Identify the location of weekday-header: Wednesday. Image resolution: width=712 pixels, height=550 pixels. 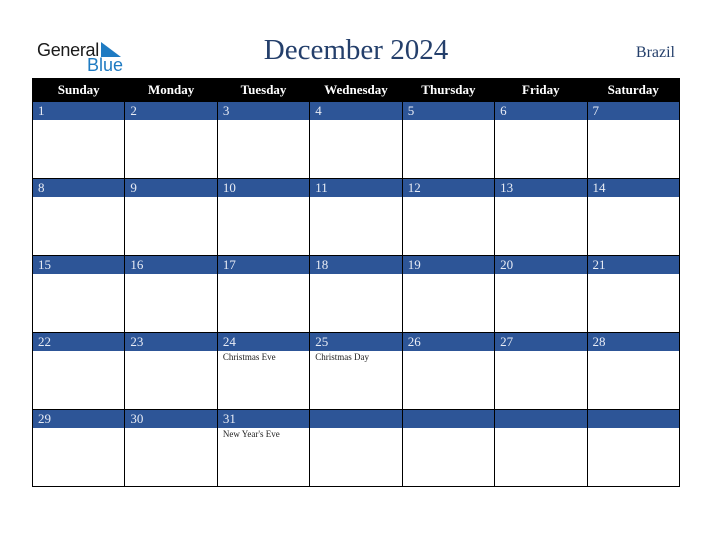
(356, 90).